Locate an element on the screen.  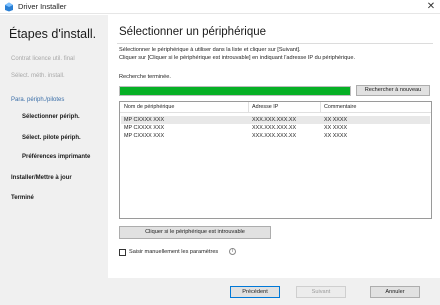
installer-icon is located at coordinates (9, 7).